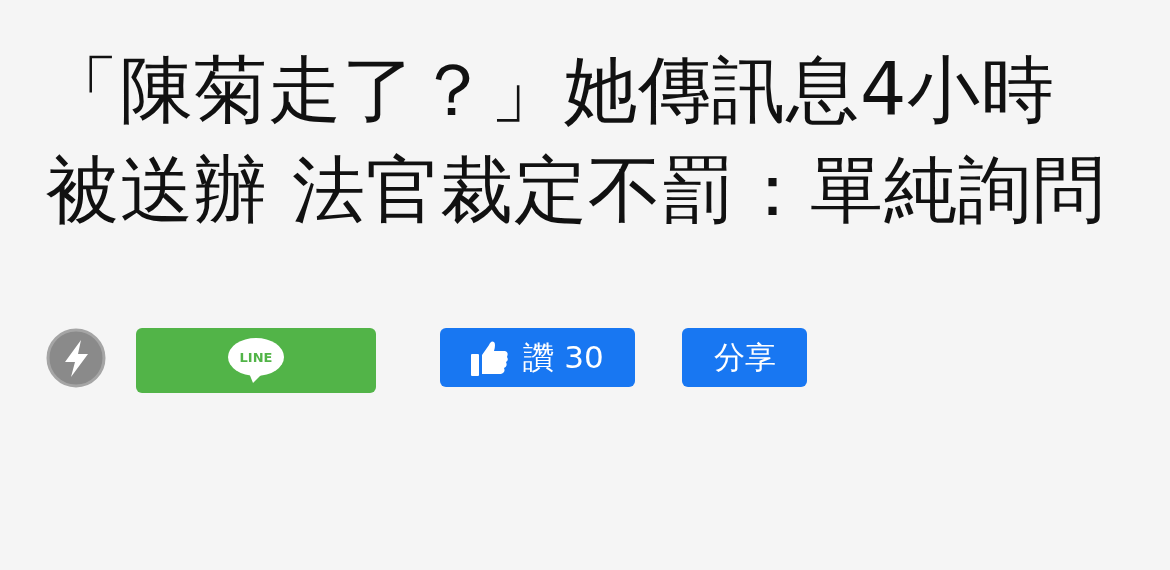  I want to click on line-share-button: LINE, so click(256, 360).